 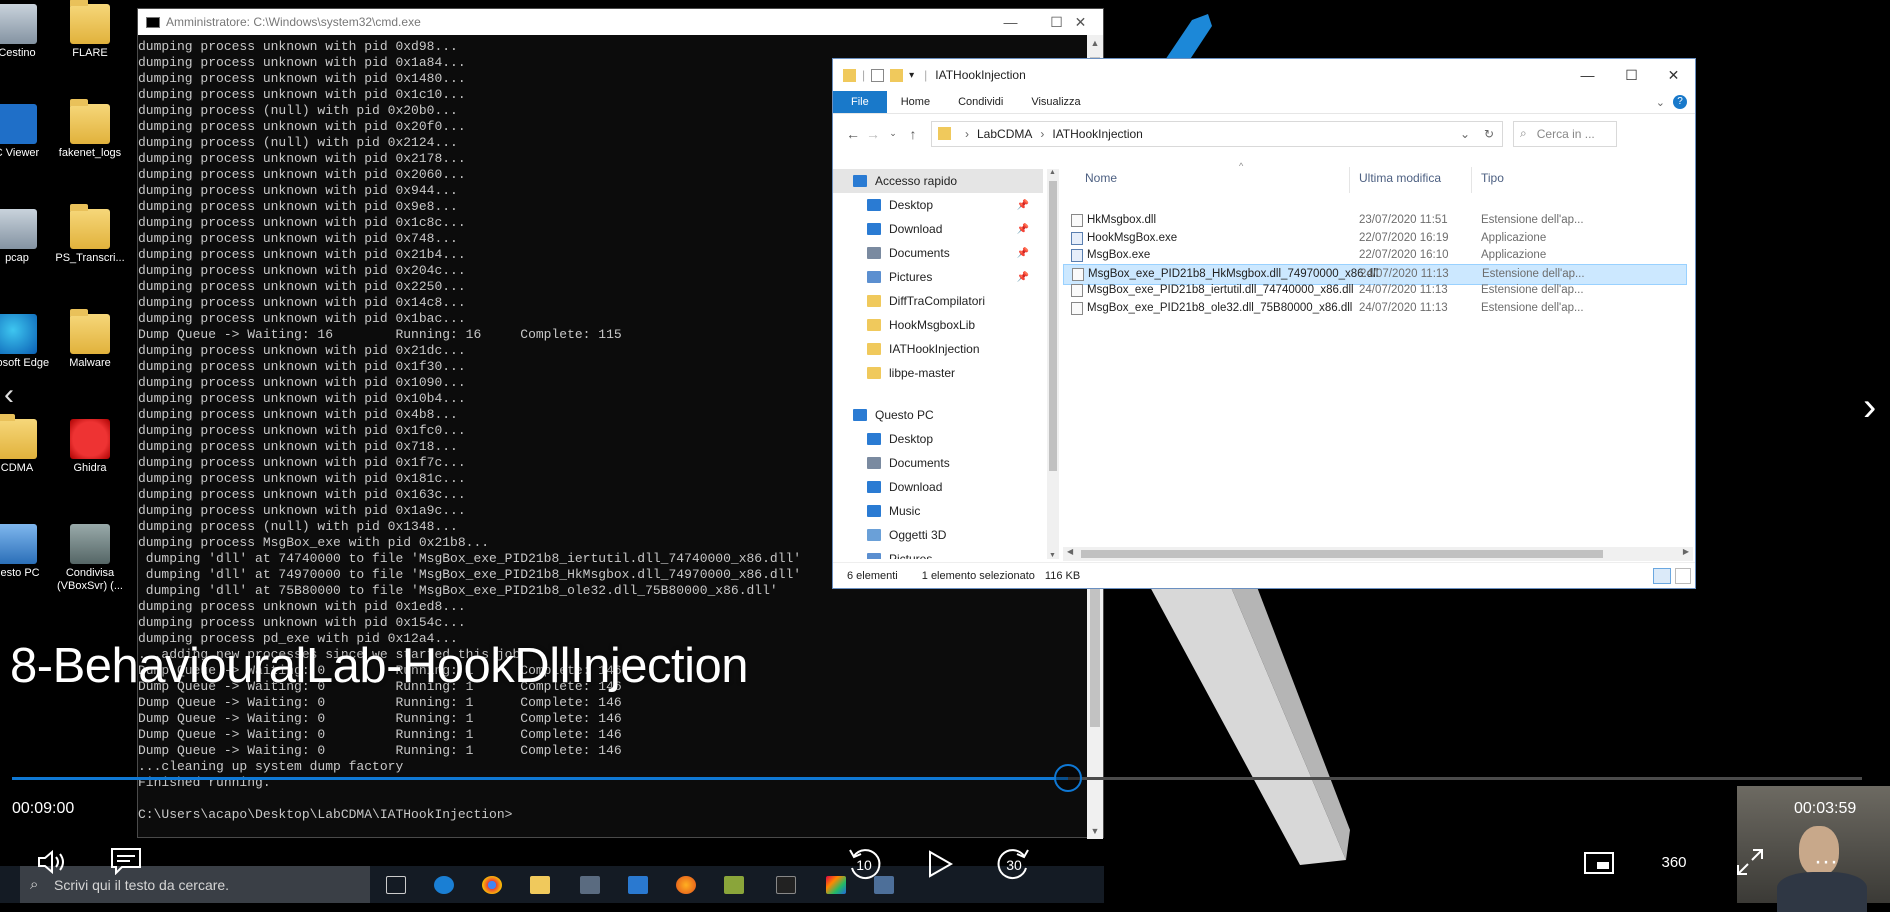 I want to click on help-icon: ?, so click(x=1680, y=102).